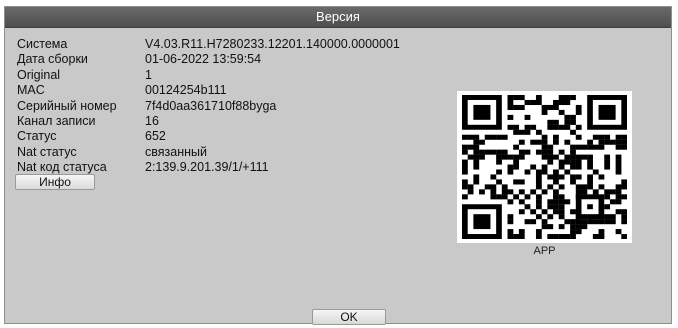 The height and width of the screenshot is (328, 678). Describe the element at coordinates (31, 90) in the screenshot. I see `info-label: MAC` at that location.